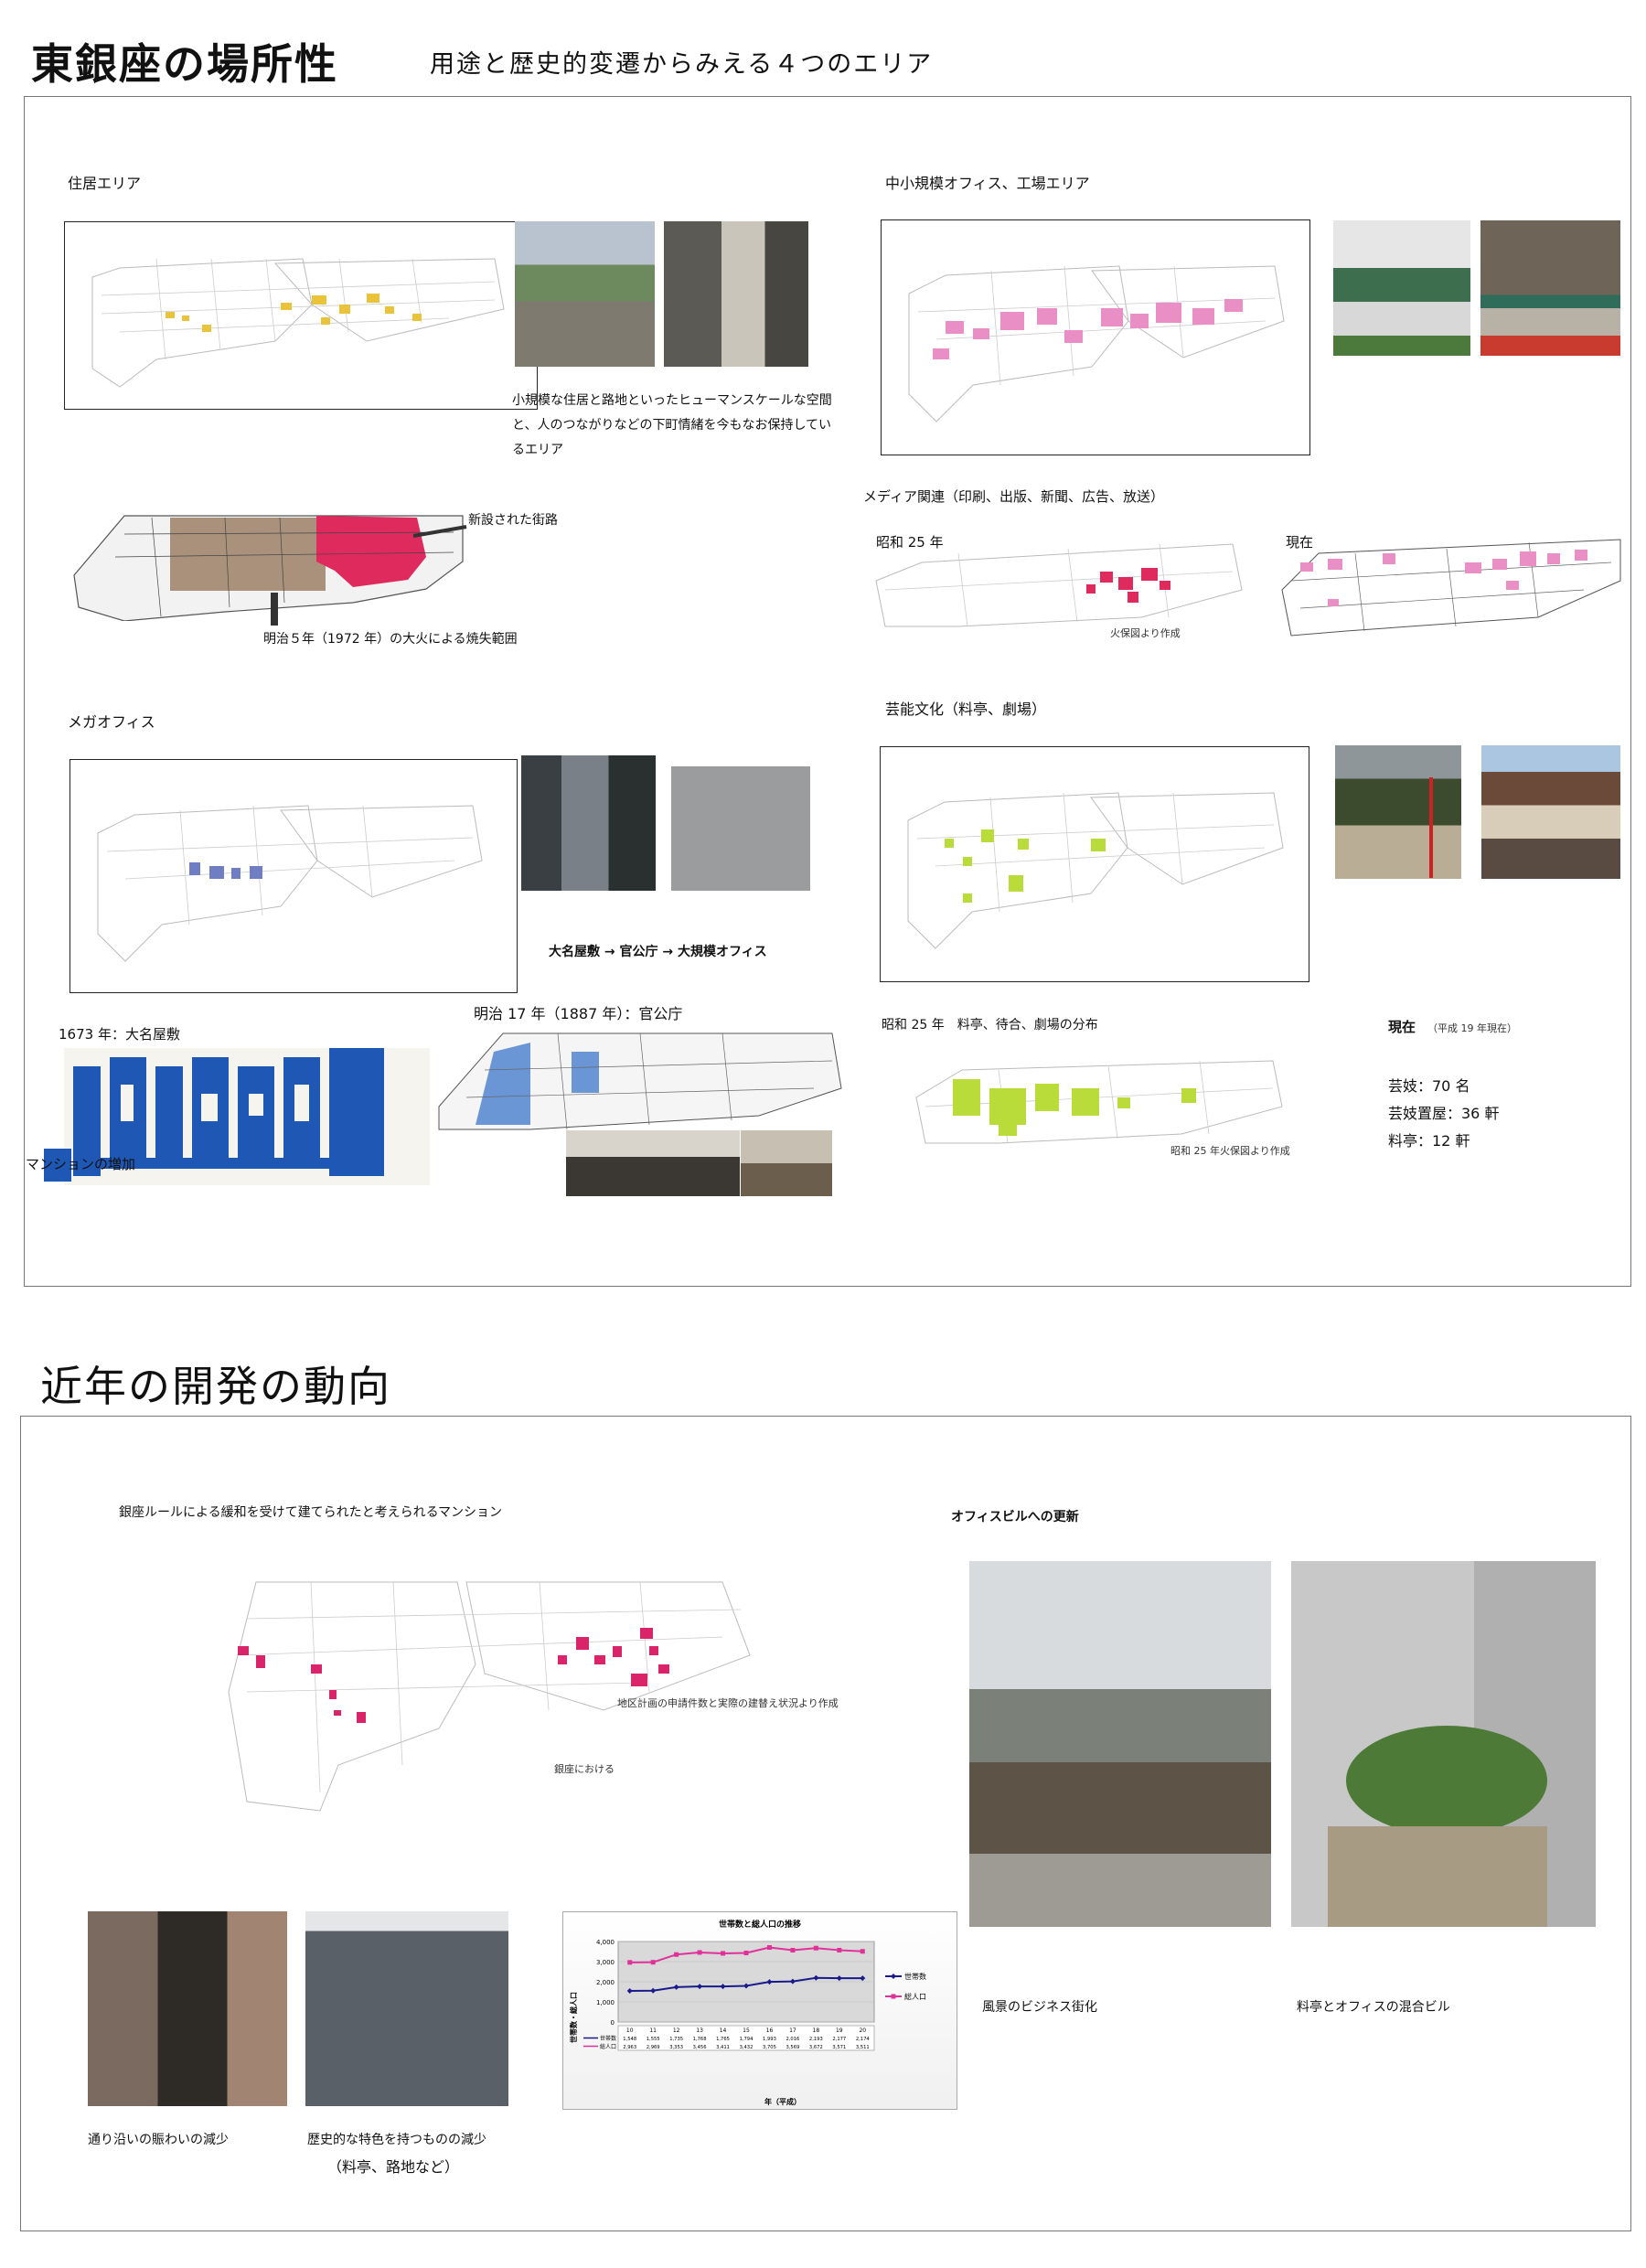 This screenshot has width=1646, height=2268. What do you see at coordinates (746, 2030) in the screenshot?
I see `chart-xtick-label: 15` at bounding box center [746, 2030].